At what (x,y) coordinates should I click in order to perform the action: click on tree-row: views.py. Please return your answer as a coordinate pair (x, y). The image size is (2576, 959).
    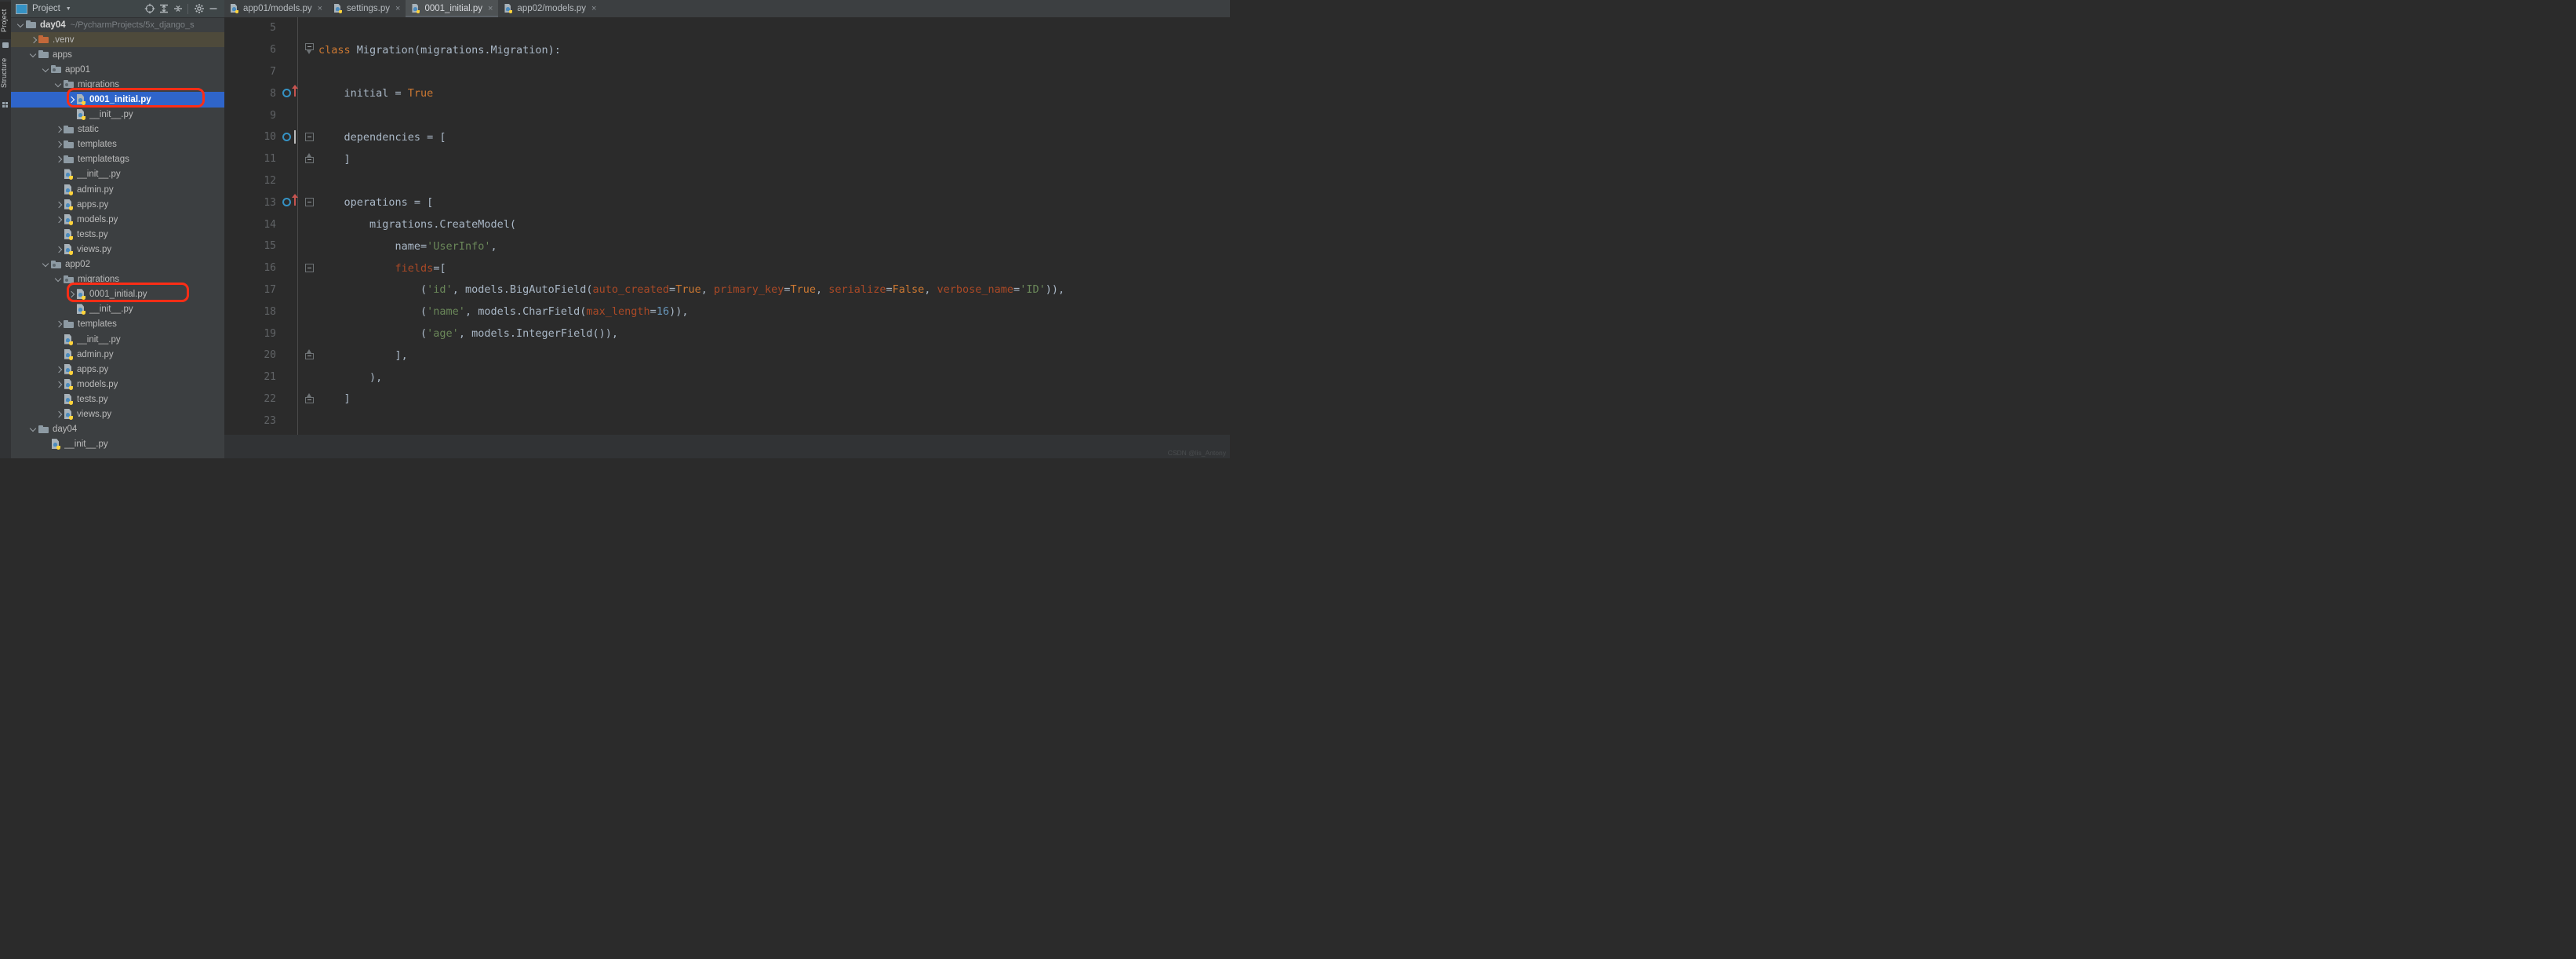
    Looking at the image, I should click on (117, 414).